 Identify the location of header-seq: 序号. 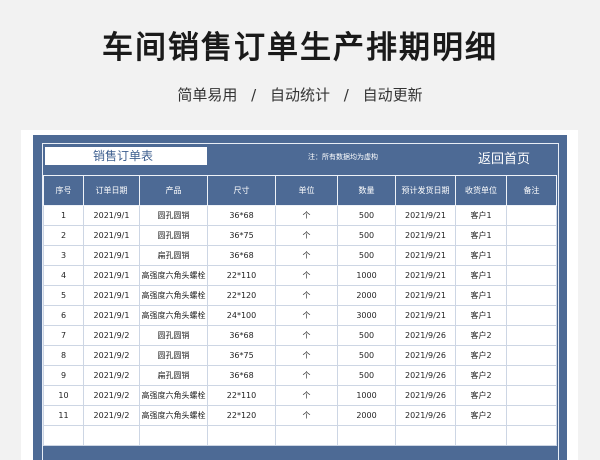
(63, 190).